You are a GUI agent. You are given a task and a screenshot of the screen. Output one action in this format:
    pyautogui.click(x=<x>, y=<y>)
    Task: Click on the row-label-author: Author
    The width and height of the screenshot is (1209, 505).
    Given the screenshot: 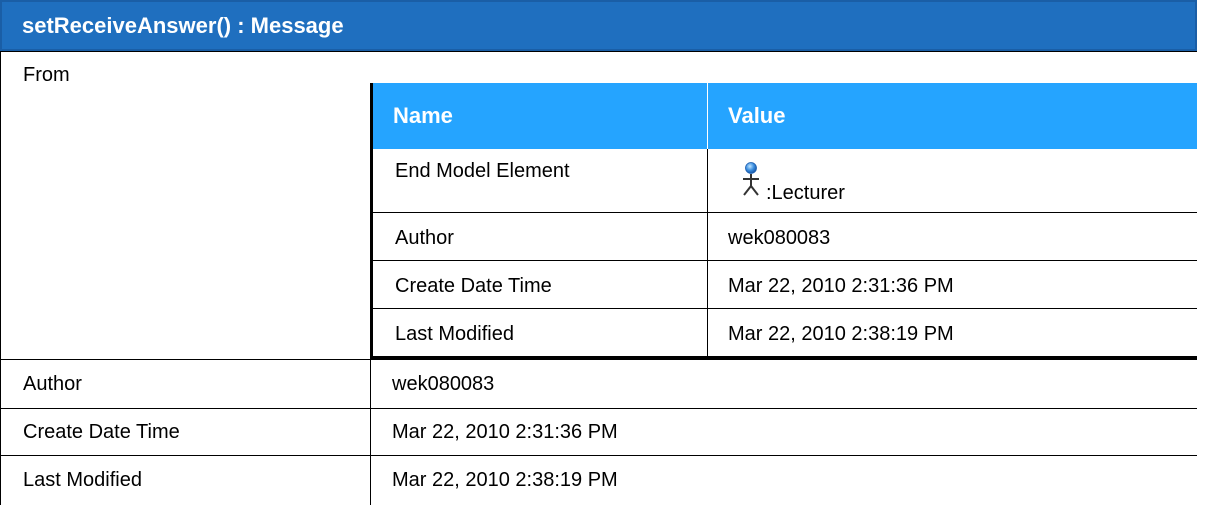 What is the action you would take?
    pyautogui.click(x=52, y=384)
    